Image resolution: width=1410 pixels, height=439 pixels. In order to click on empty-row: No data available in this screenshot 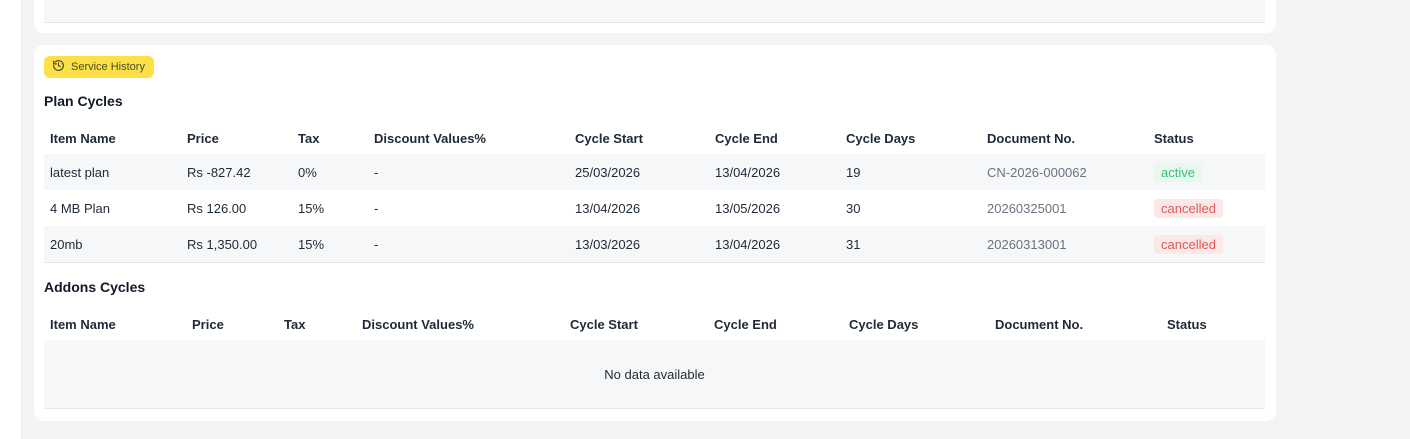, I will do `click(654, 374)`.